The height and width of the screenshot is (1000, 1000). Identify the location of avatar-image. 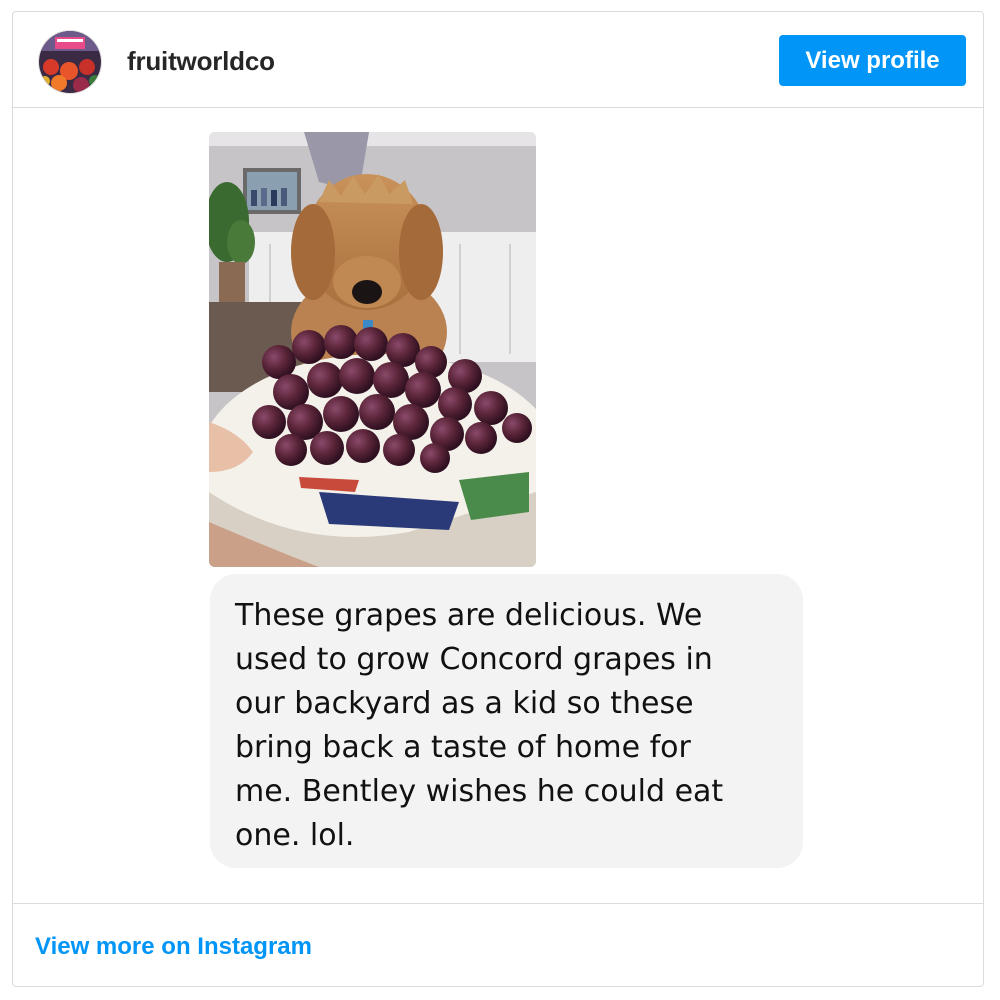
(70, 62).